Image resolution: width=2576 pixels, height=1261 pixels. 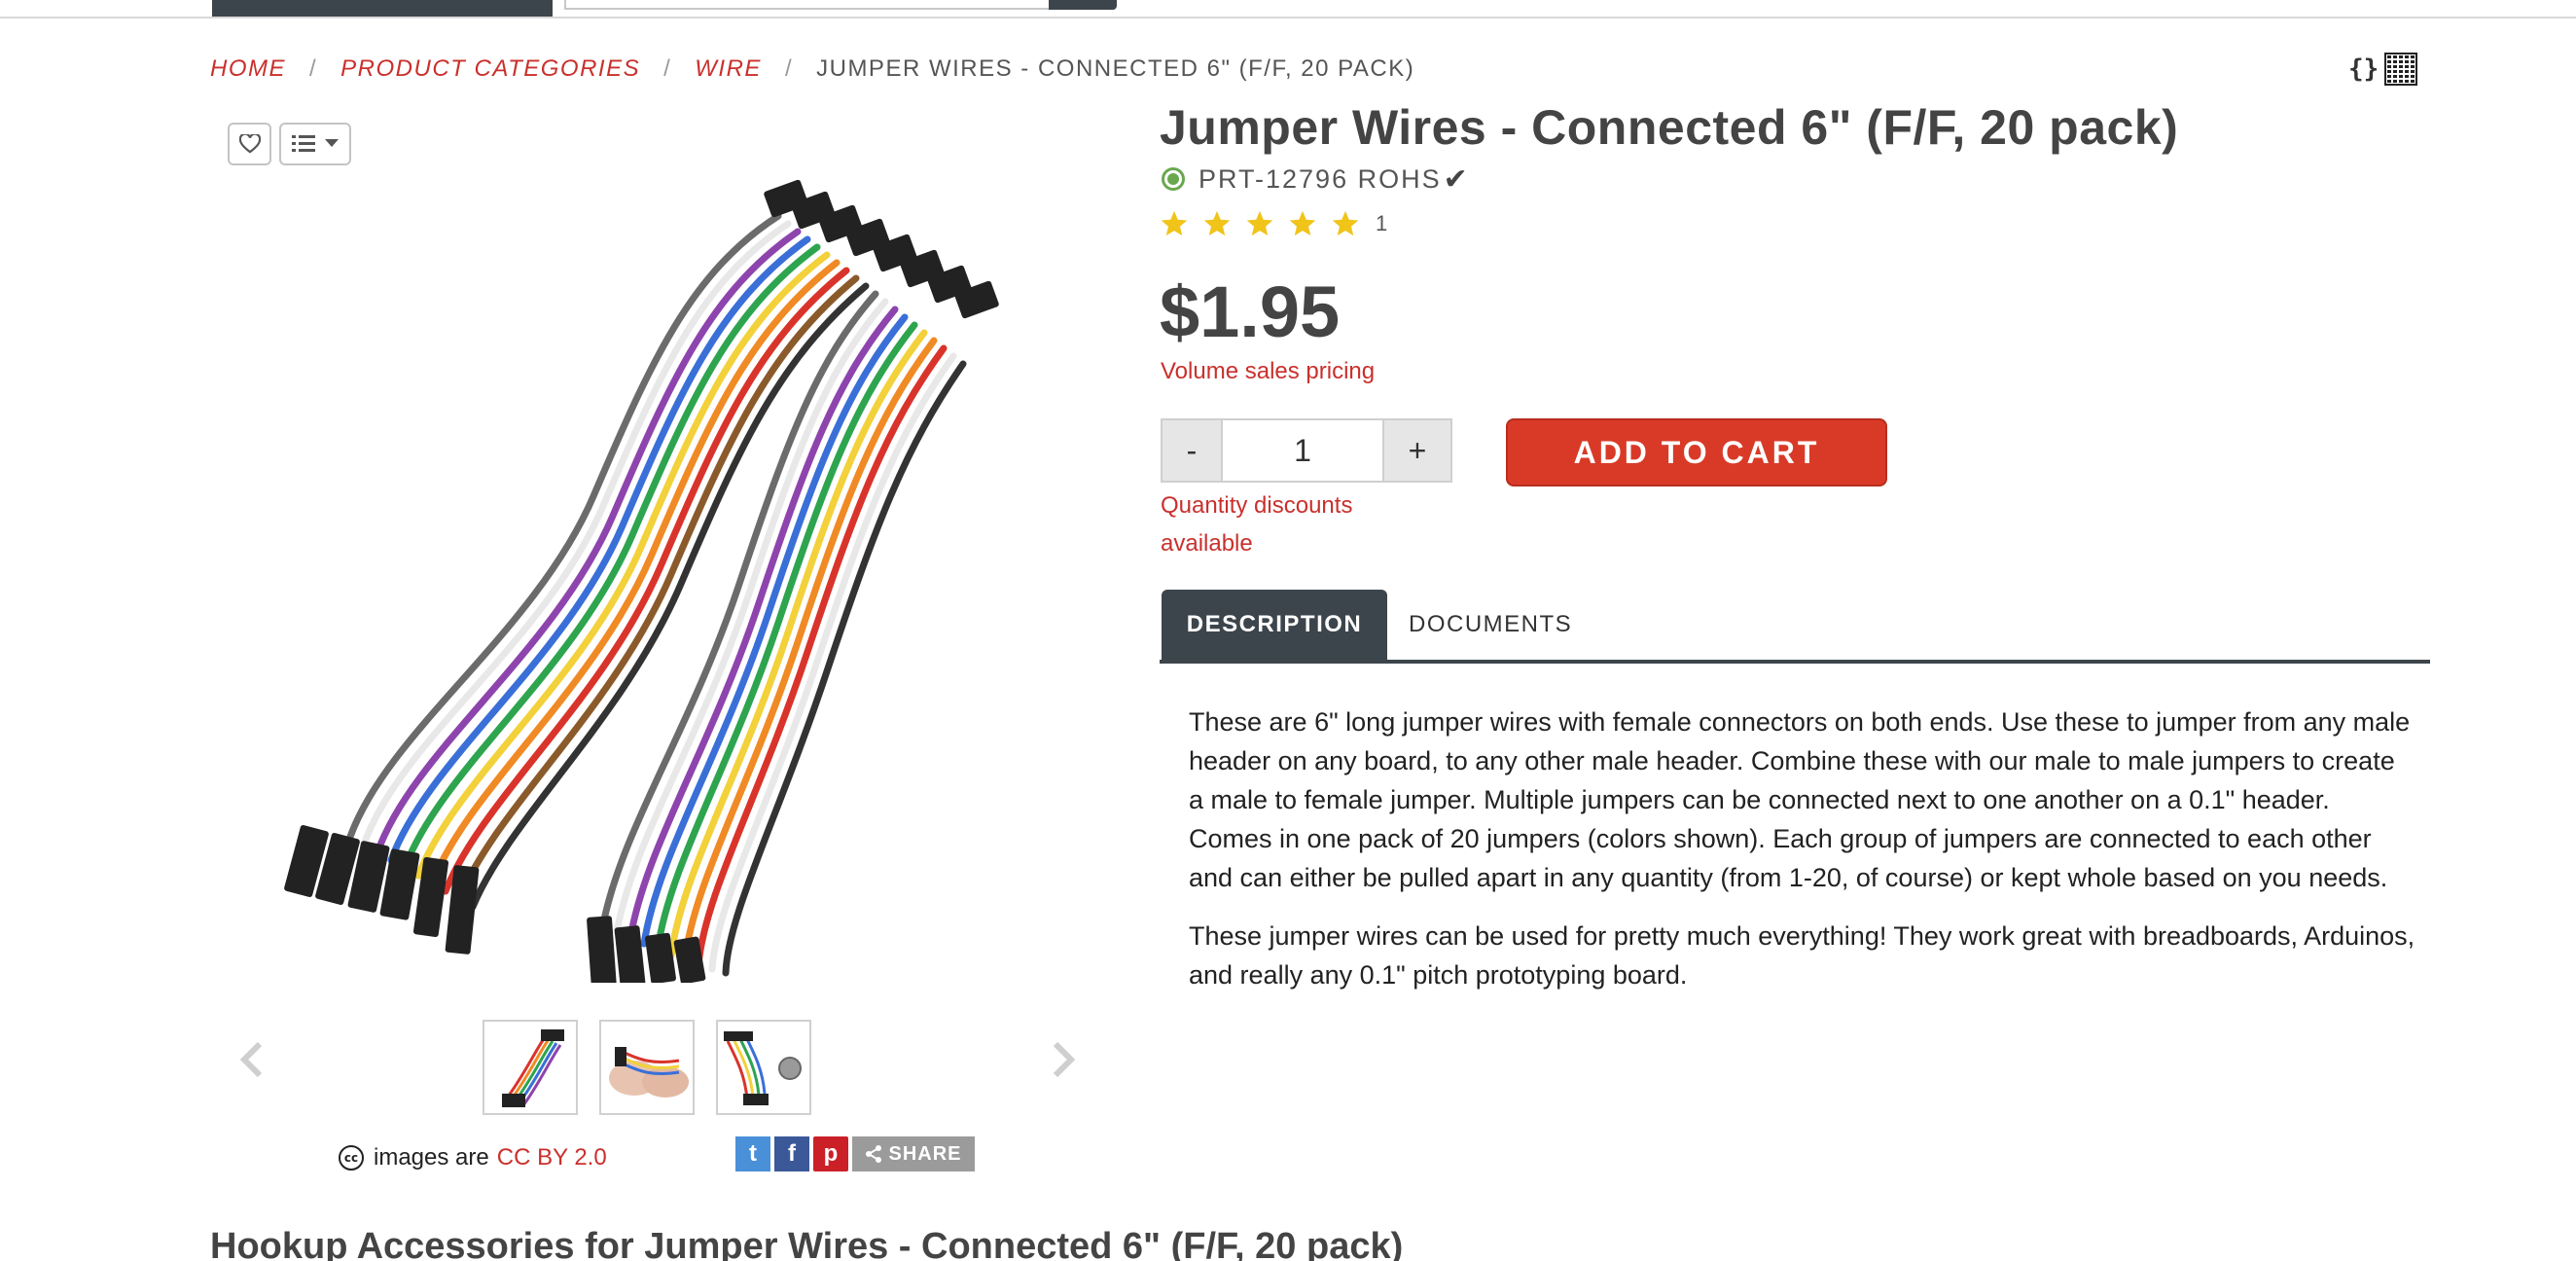 What do you see at coordinates (925, 1153) in the screenshot?
I see `share-label: SHARE` at bounding box center [925, 1153].